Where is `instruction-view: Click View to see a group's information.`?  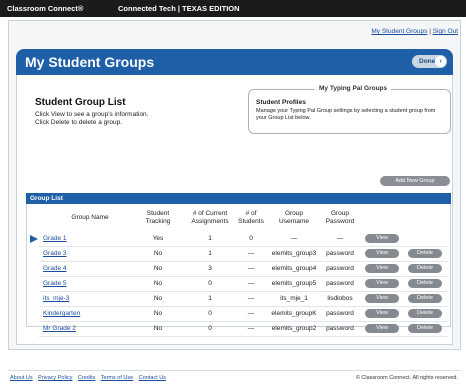
instruction-view: Click View to see a group's information. is located at coordinates (92, 114).